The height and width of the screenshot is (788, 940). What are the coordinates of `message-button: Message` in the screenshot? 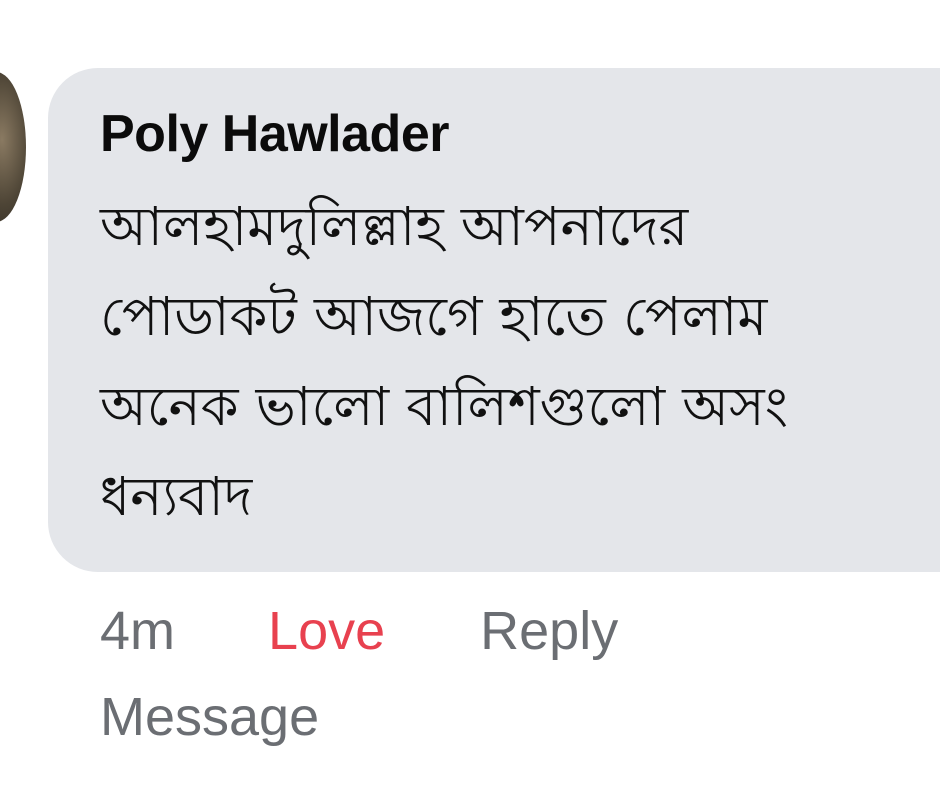 It's located at (209, 717).